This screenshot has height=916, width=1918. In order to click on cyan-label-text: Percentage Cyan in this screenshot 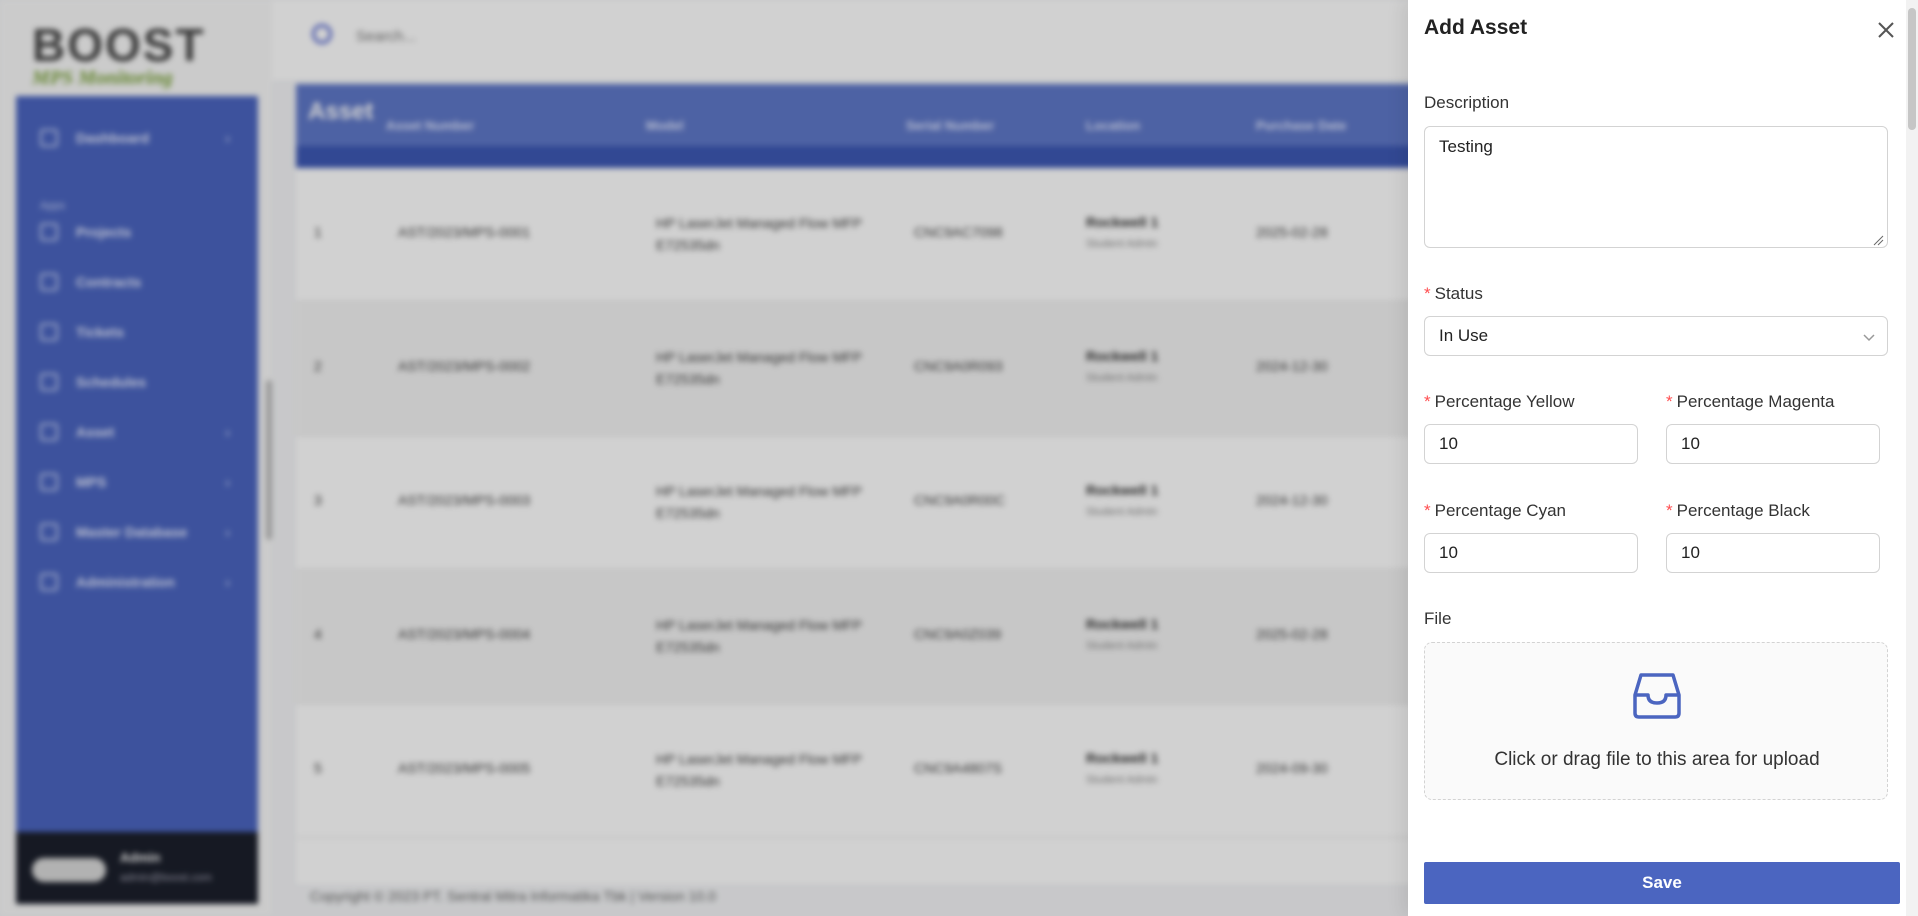, I will do `click(1500, 510)`.